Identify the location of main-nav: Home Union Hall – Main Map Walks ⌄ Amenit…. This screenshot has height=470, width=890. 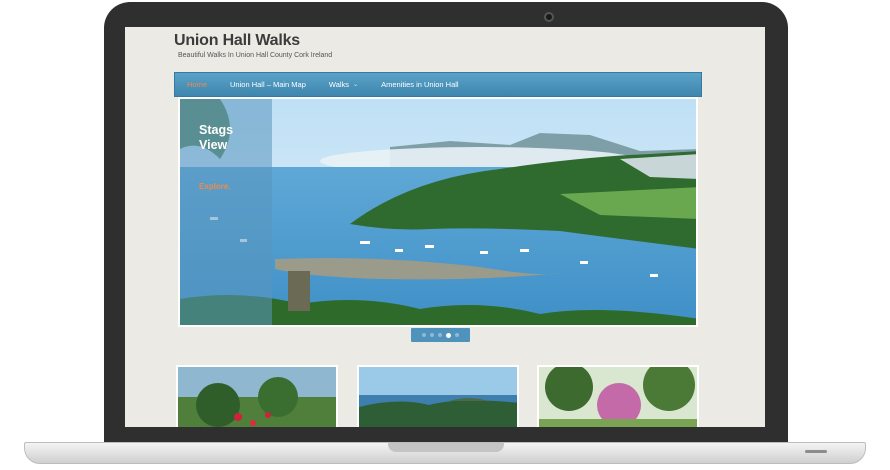
(438, 84).